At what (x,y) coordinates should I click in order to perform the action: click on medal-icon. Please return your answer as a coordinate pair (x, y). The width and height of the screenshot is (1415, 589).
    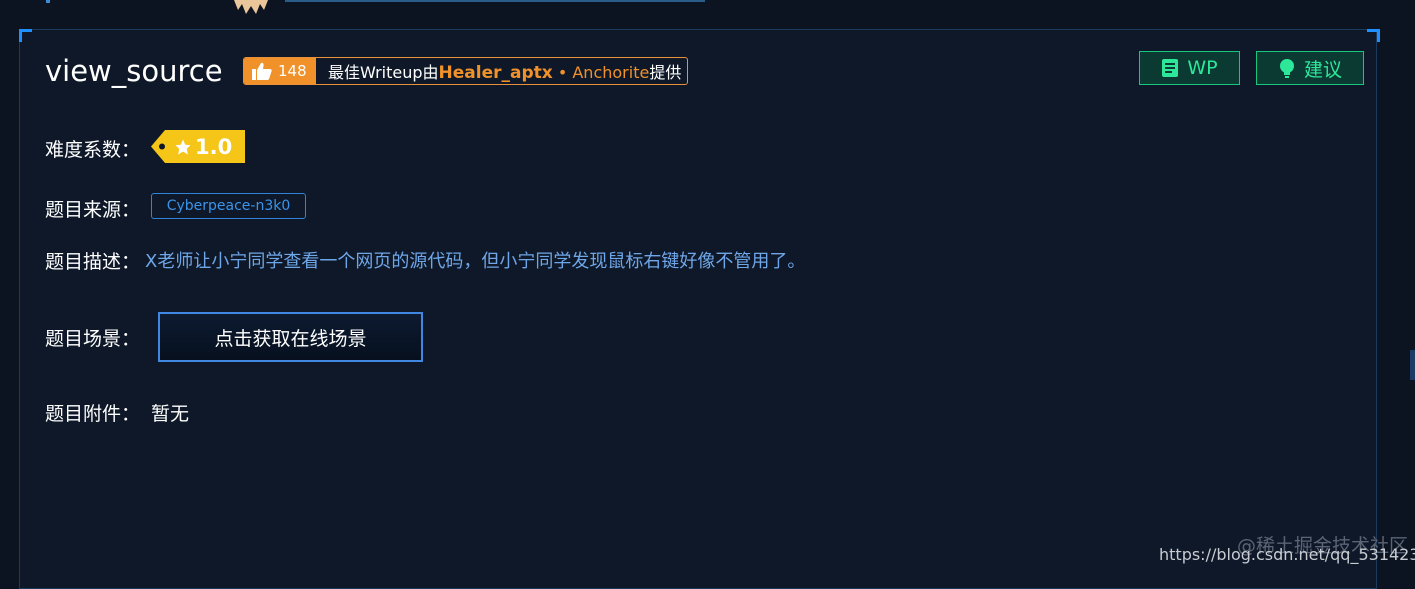
    Looking at the image, I should click on (251, 7).